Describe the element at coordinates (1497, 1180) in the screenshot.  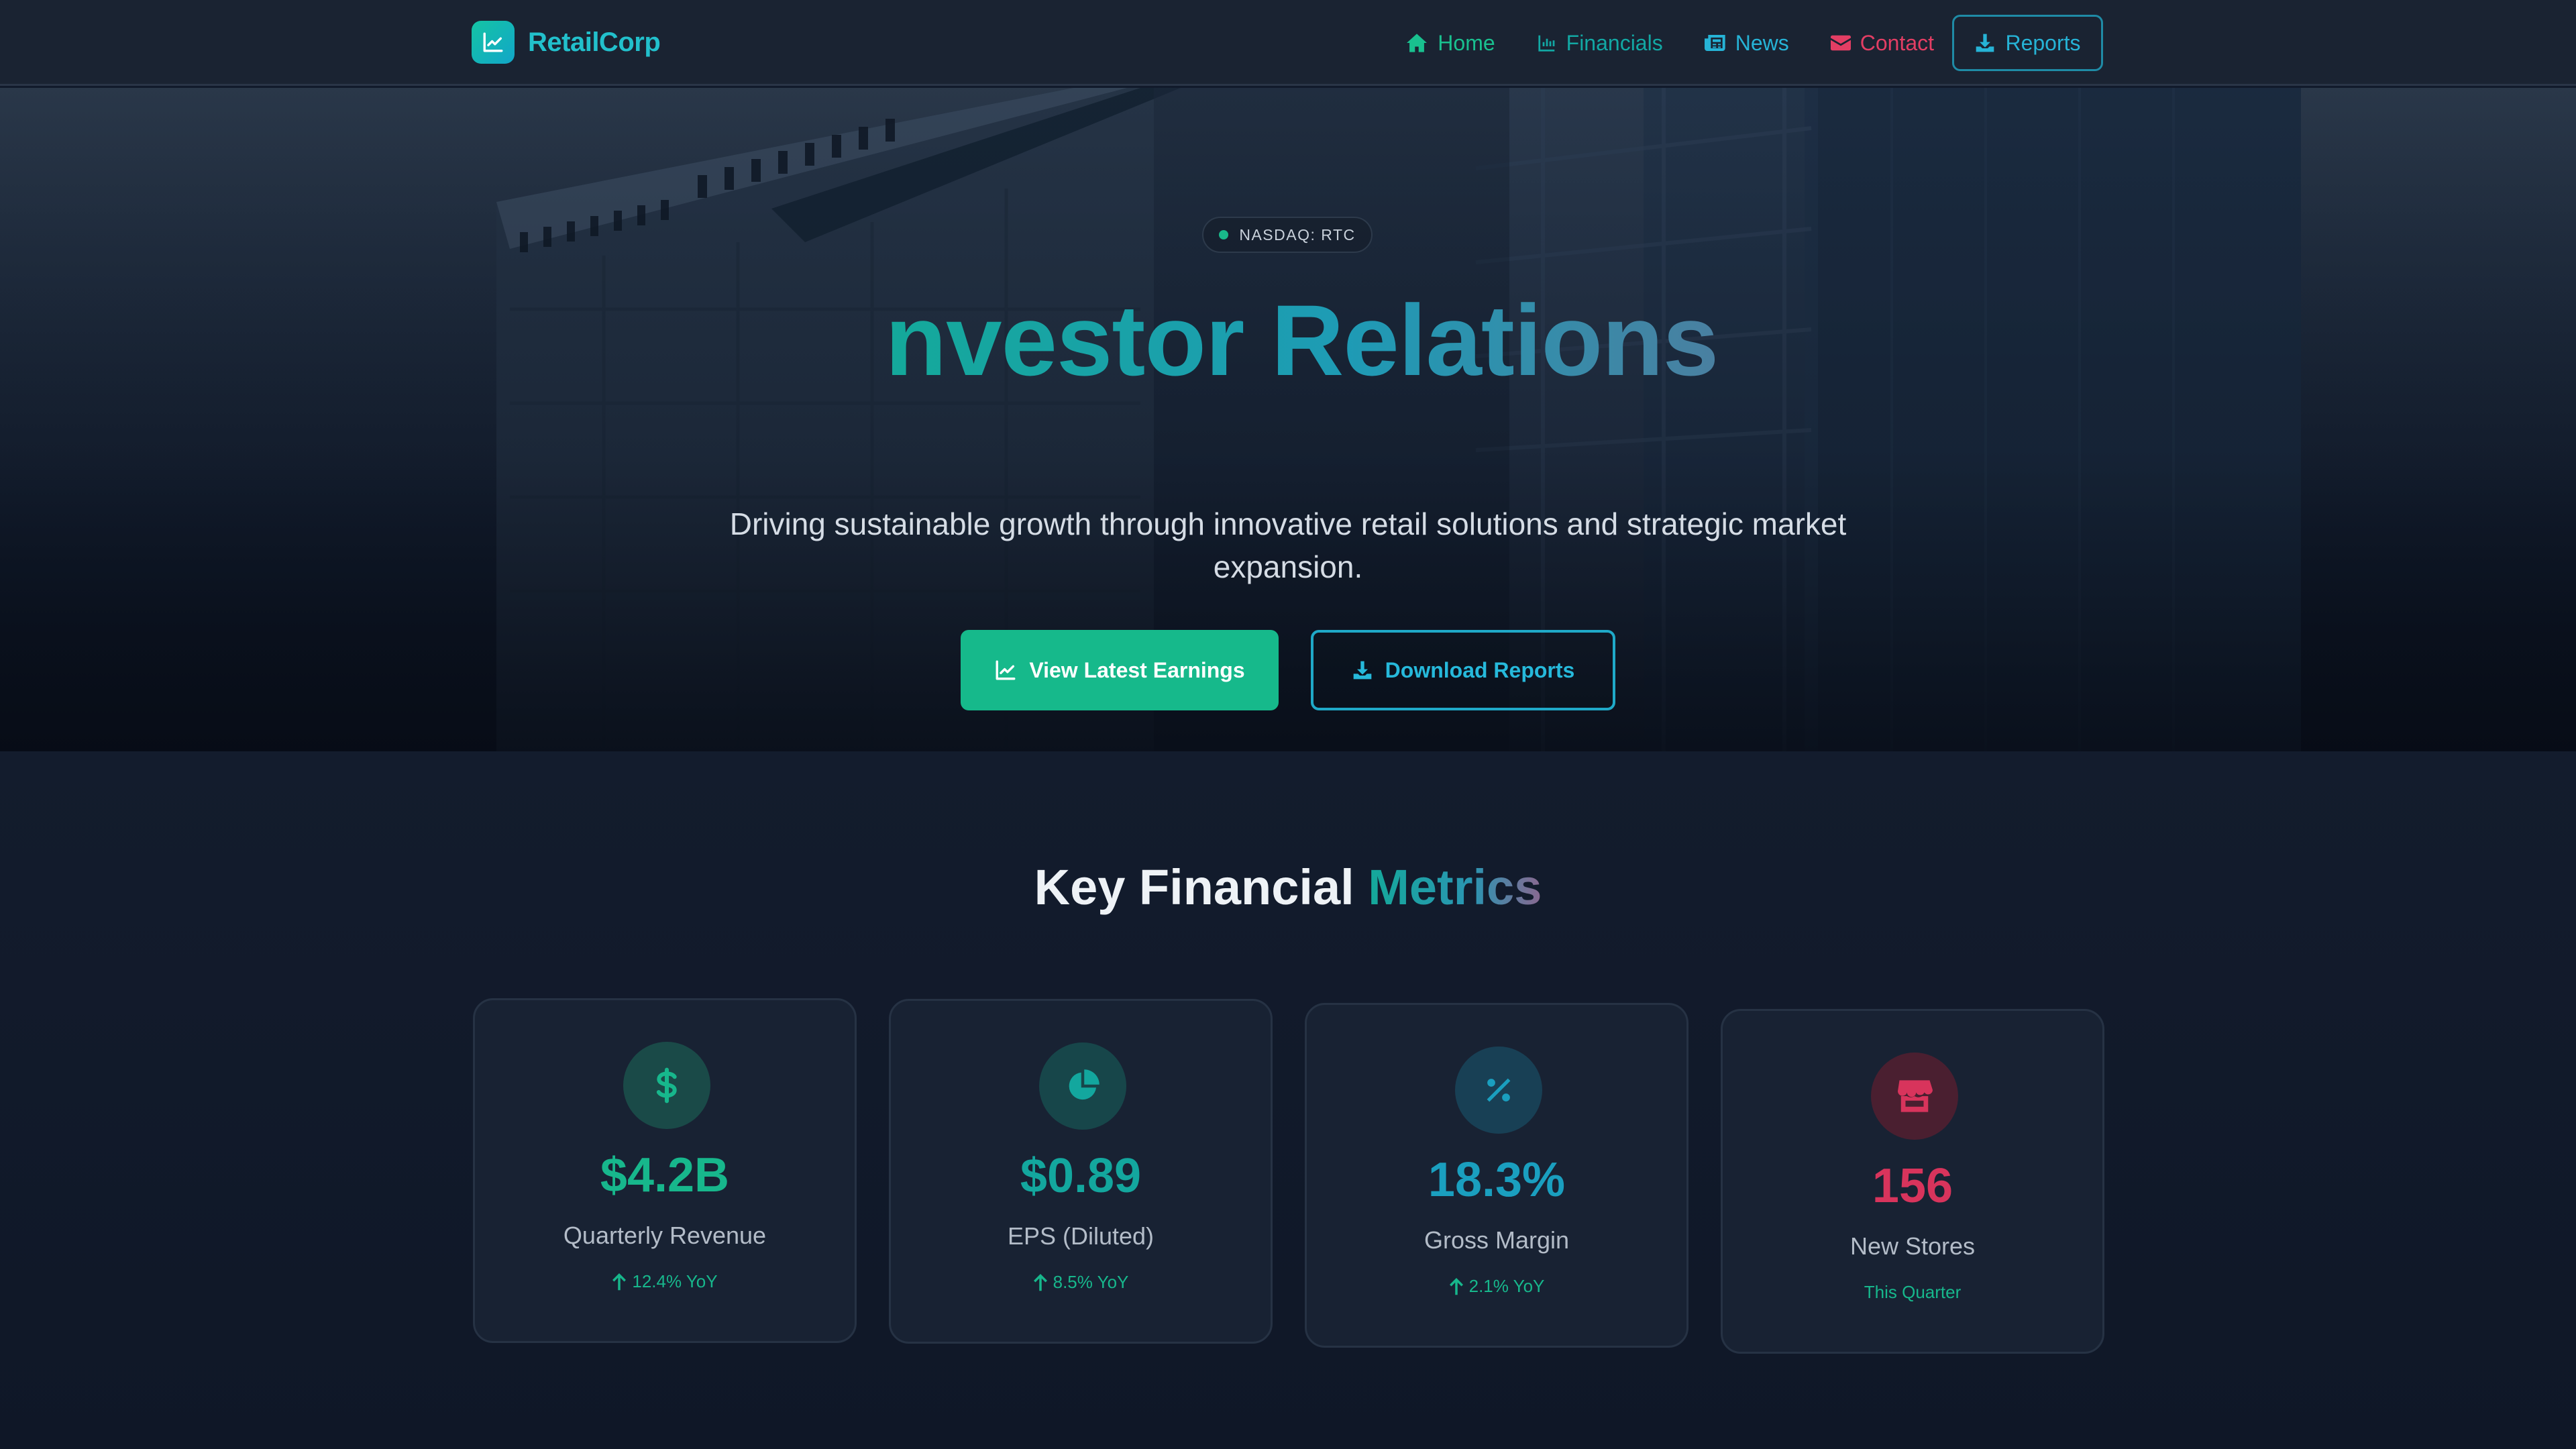
I see `metric-value: 18.3%` at that location.